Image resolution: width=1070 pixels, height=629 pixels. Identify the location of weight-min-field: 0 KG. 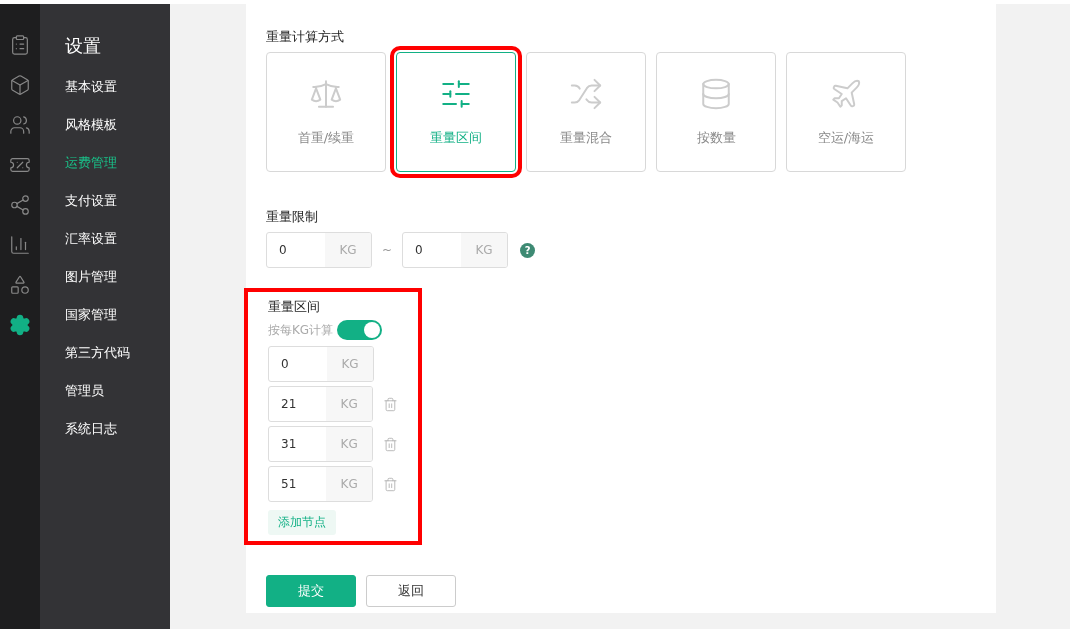
(319, 250).